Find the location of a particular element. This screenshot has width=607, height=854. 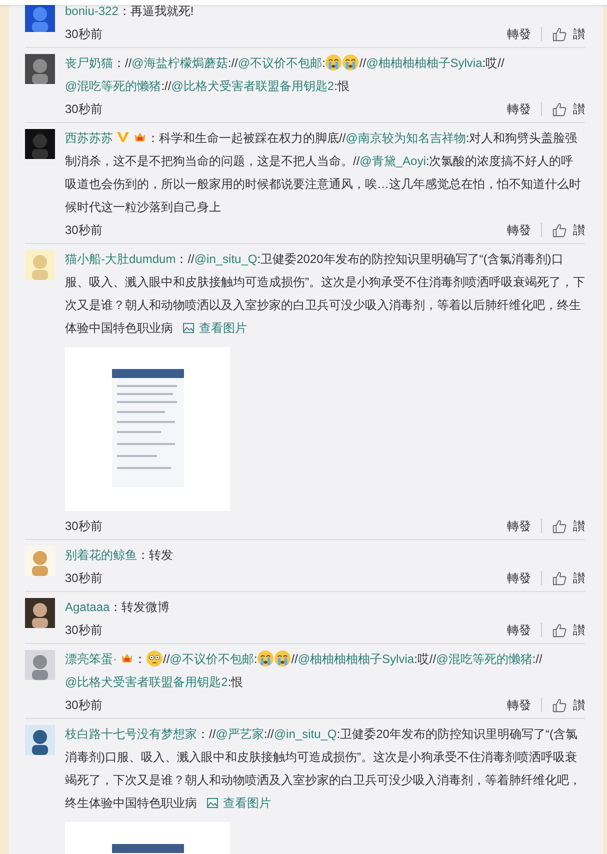

comment-text: 猫小船-大肚dumdum：//@in_situ_Q:卫健委2020年发布的防控知识里明确写了“(含氯消毒剂)口服、吸入、溅入眼中和皮肤接触均可造成损伤”。这次是小狗承受不住消毒剂喷洒呼吸衰竭死了，下次又是谁？朝人和动物喷洒以及入室抄家的白卫兵可没少吸入消毒剂，等着以后肺纤维化吧，终生体验中国特色职业病 查看图片 is located at coordinates (325, 294).